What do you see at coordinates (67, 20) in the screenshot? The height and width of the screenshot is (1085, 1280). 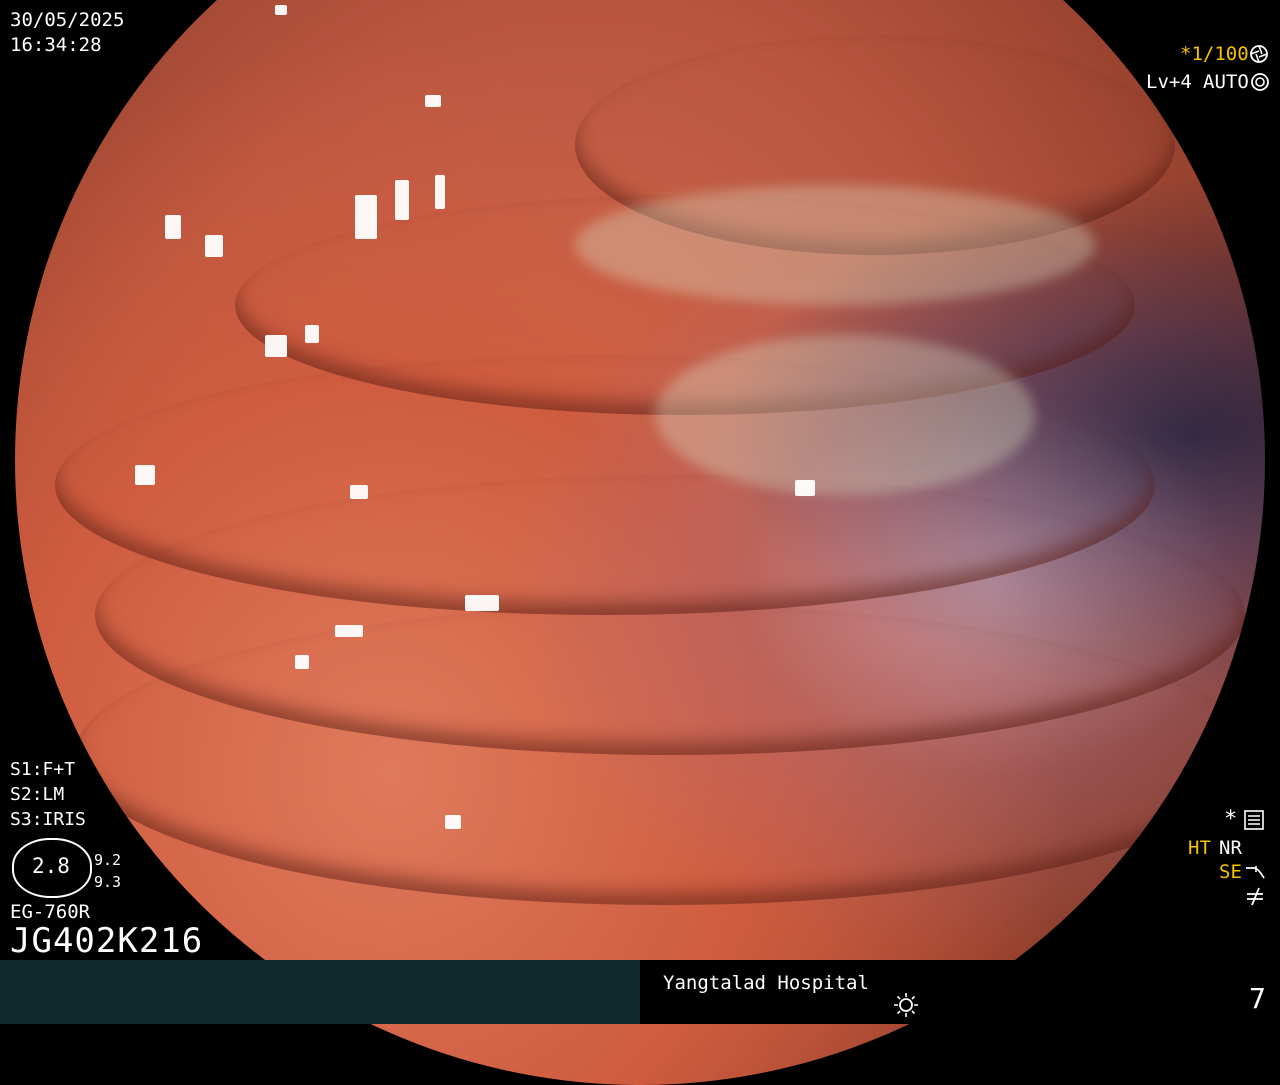 I see `date-display: 30/05/2025` at bounding box center [67, 20].